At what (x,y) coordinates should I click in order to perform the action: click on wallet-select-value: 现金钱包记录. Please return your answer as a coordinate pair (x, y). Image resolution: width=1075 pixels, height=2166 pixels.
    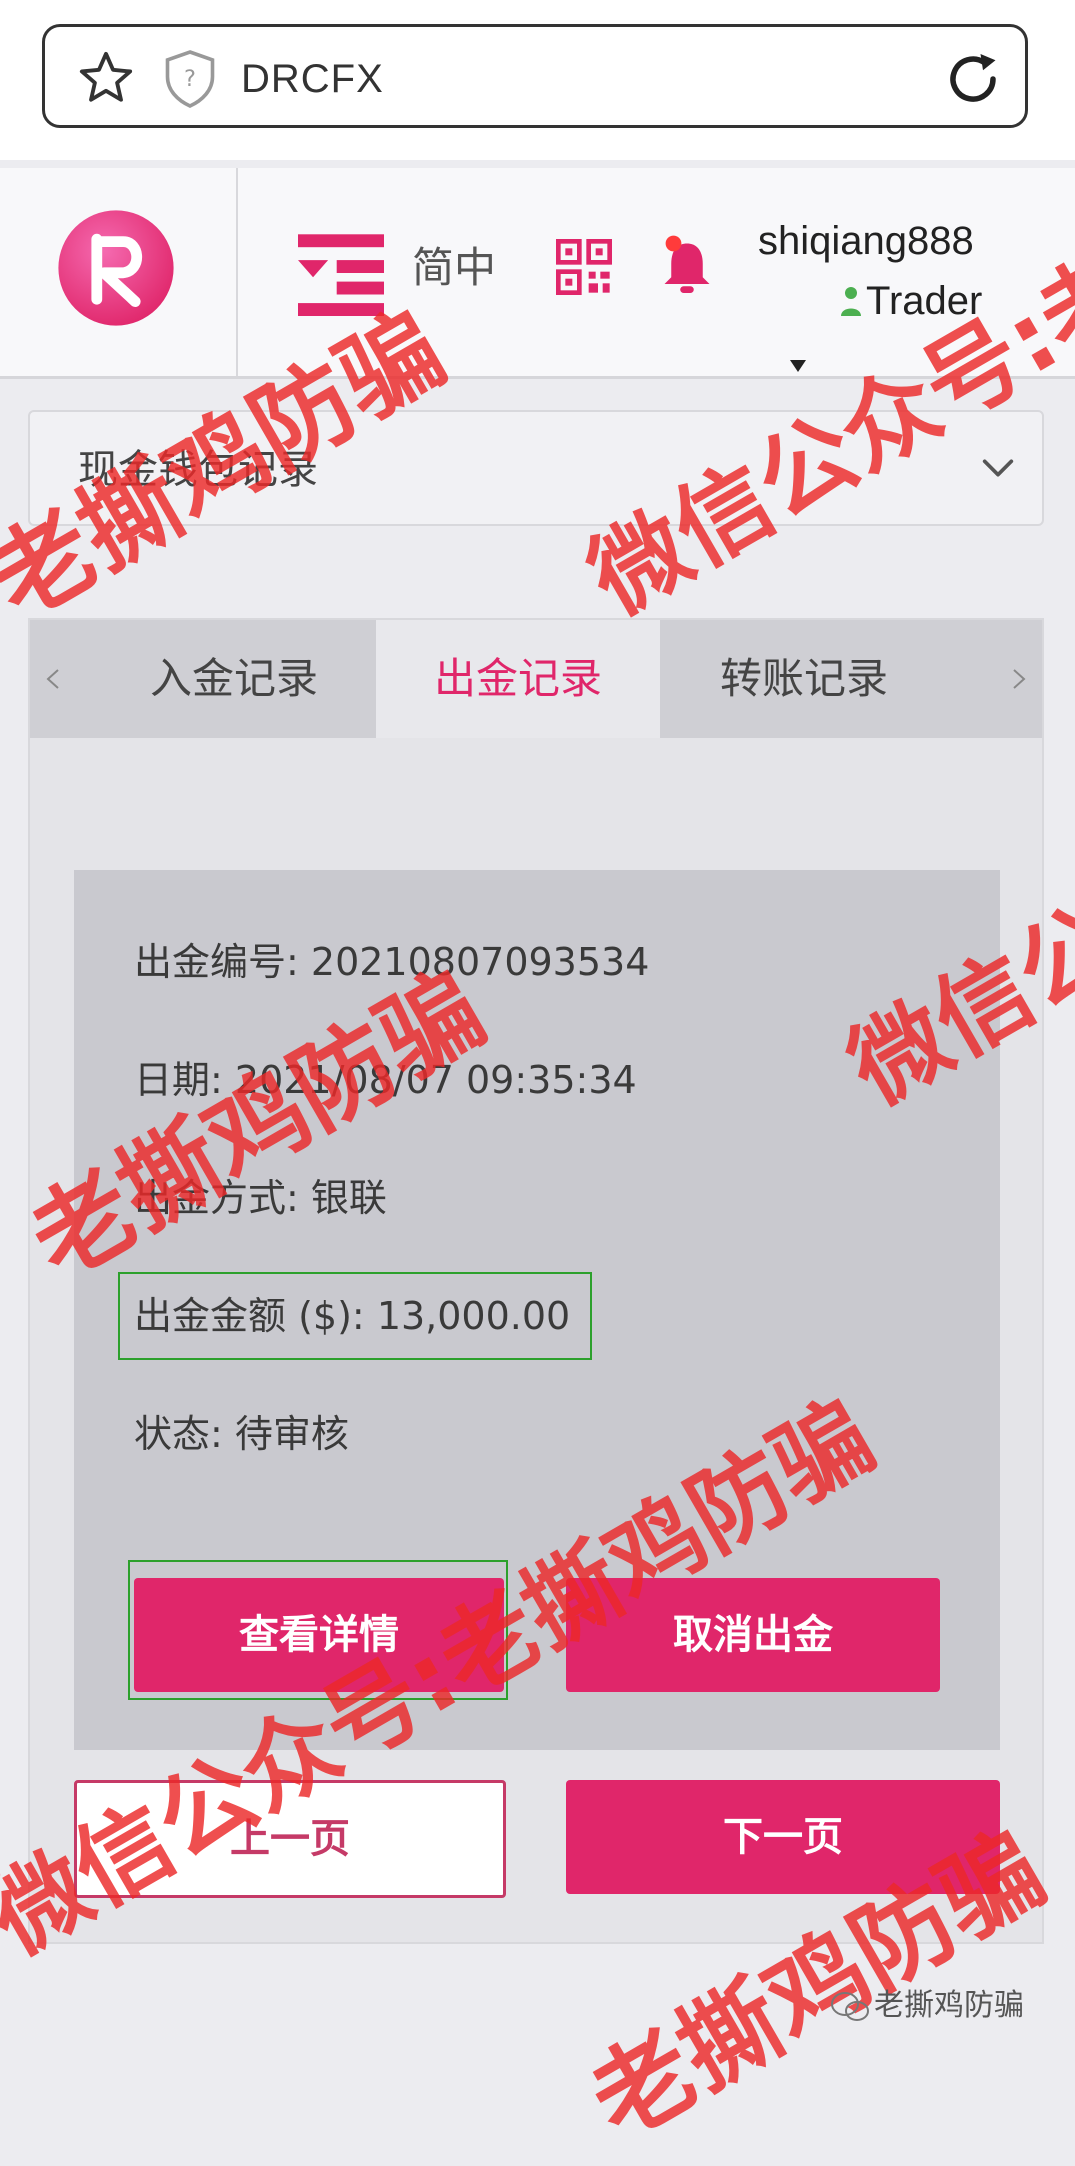
    Looking at the image, I should click on (198, 470).